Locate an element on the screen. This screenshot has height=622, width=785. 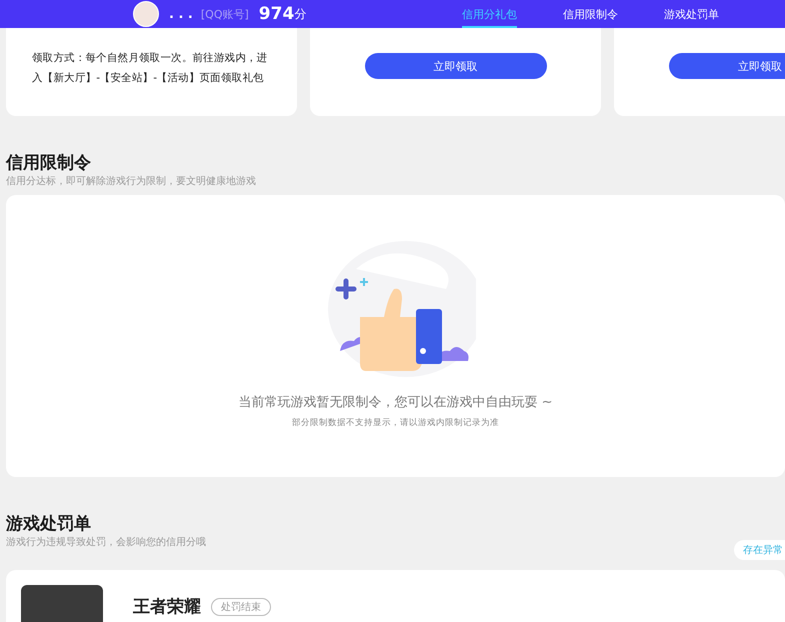
section-title: 信用限制令 is located at coordinates (49, 163).